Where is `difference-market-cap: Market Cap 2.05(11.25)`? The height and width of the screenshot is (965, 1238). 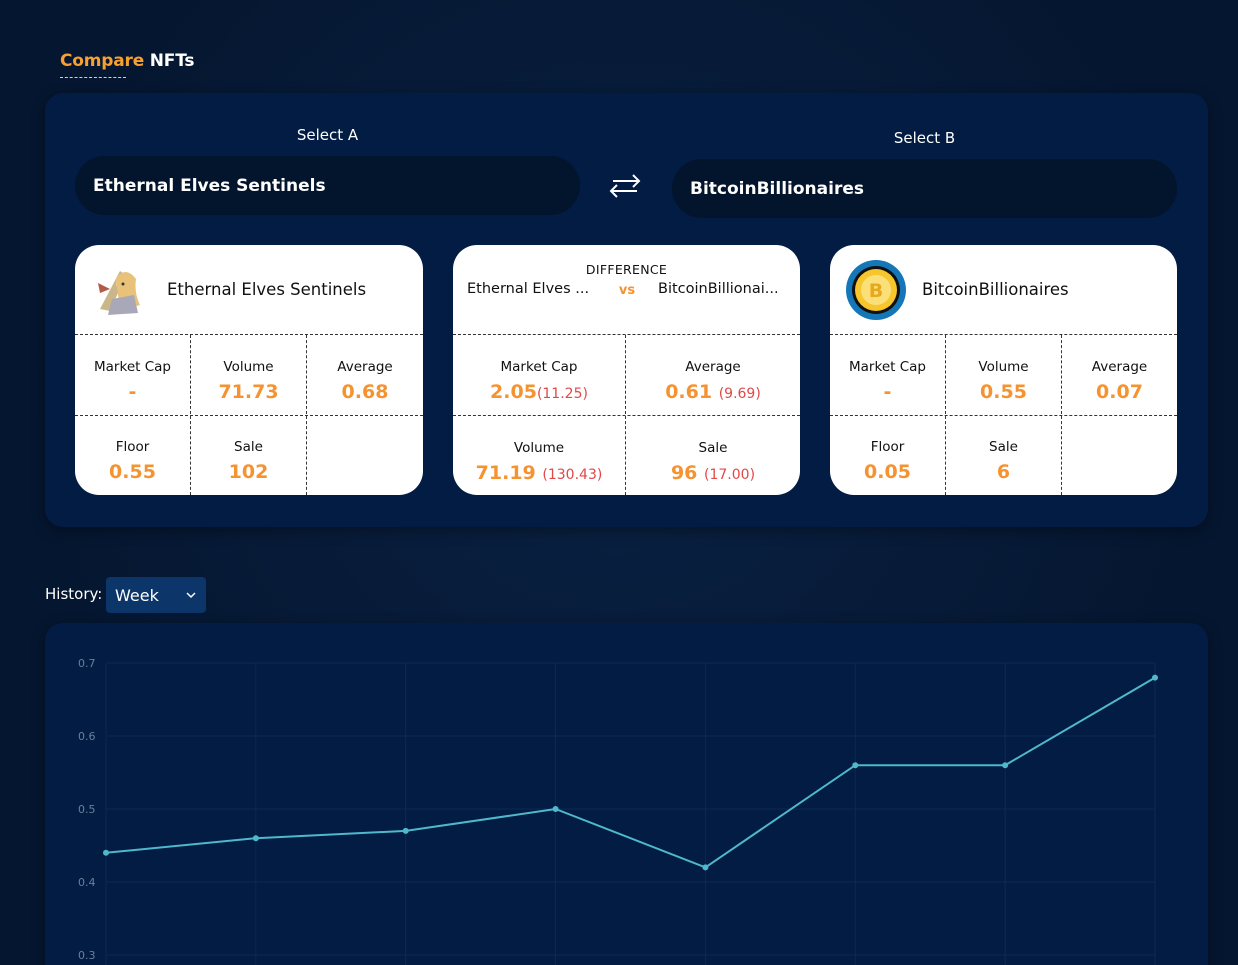
difference-market-cap: Market Cap 2.05(11.25) is located at coordinates (539, 375).